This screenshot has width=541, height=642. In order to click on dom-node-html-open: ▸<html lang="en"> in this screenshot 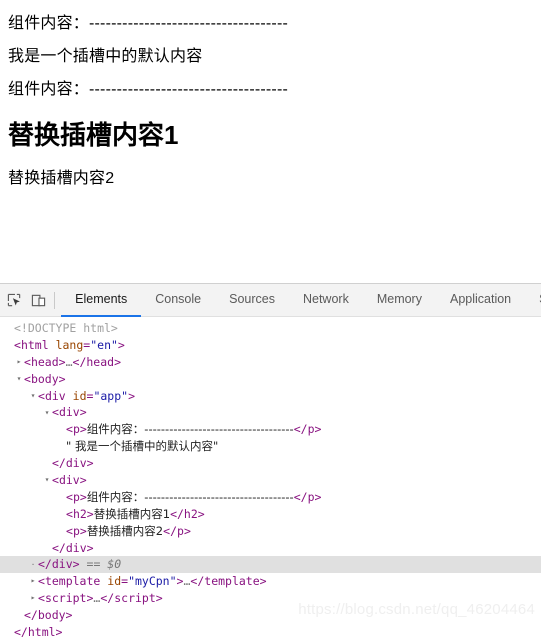, I will do `click(270, 345)`.